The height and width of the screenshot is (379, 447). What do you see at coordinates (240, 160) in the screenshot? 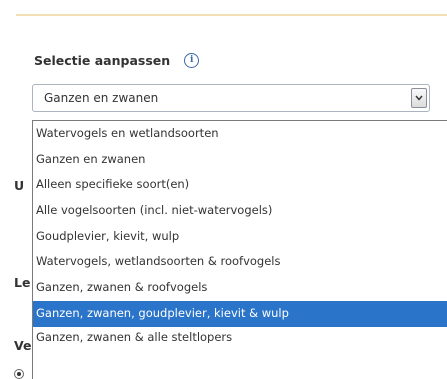
I see `dropdown-option: Ganzen en zwanen` at bounding box center [240, 160].